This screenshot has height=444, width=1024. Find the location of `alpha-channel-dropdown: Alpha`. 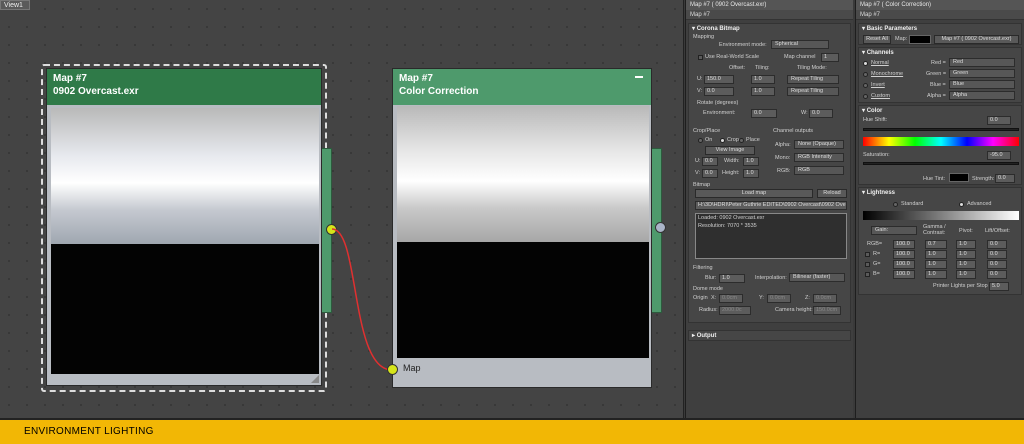

alpha-channel-dropdown: Alpha is located at coordinates (982, 95).